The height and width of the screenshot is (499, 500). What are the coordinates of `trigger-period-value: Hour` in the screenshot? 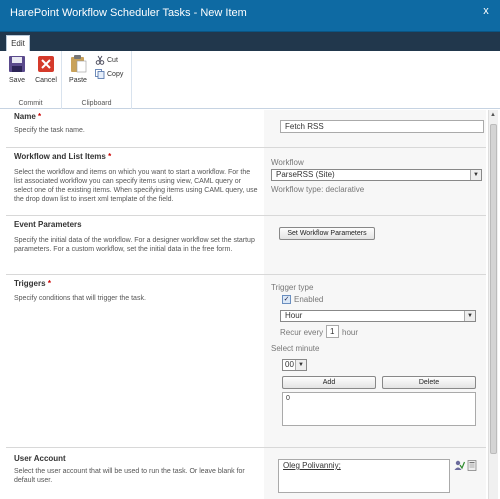 It's located at (294, 315).